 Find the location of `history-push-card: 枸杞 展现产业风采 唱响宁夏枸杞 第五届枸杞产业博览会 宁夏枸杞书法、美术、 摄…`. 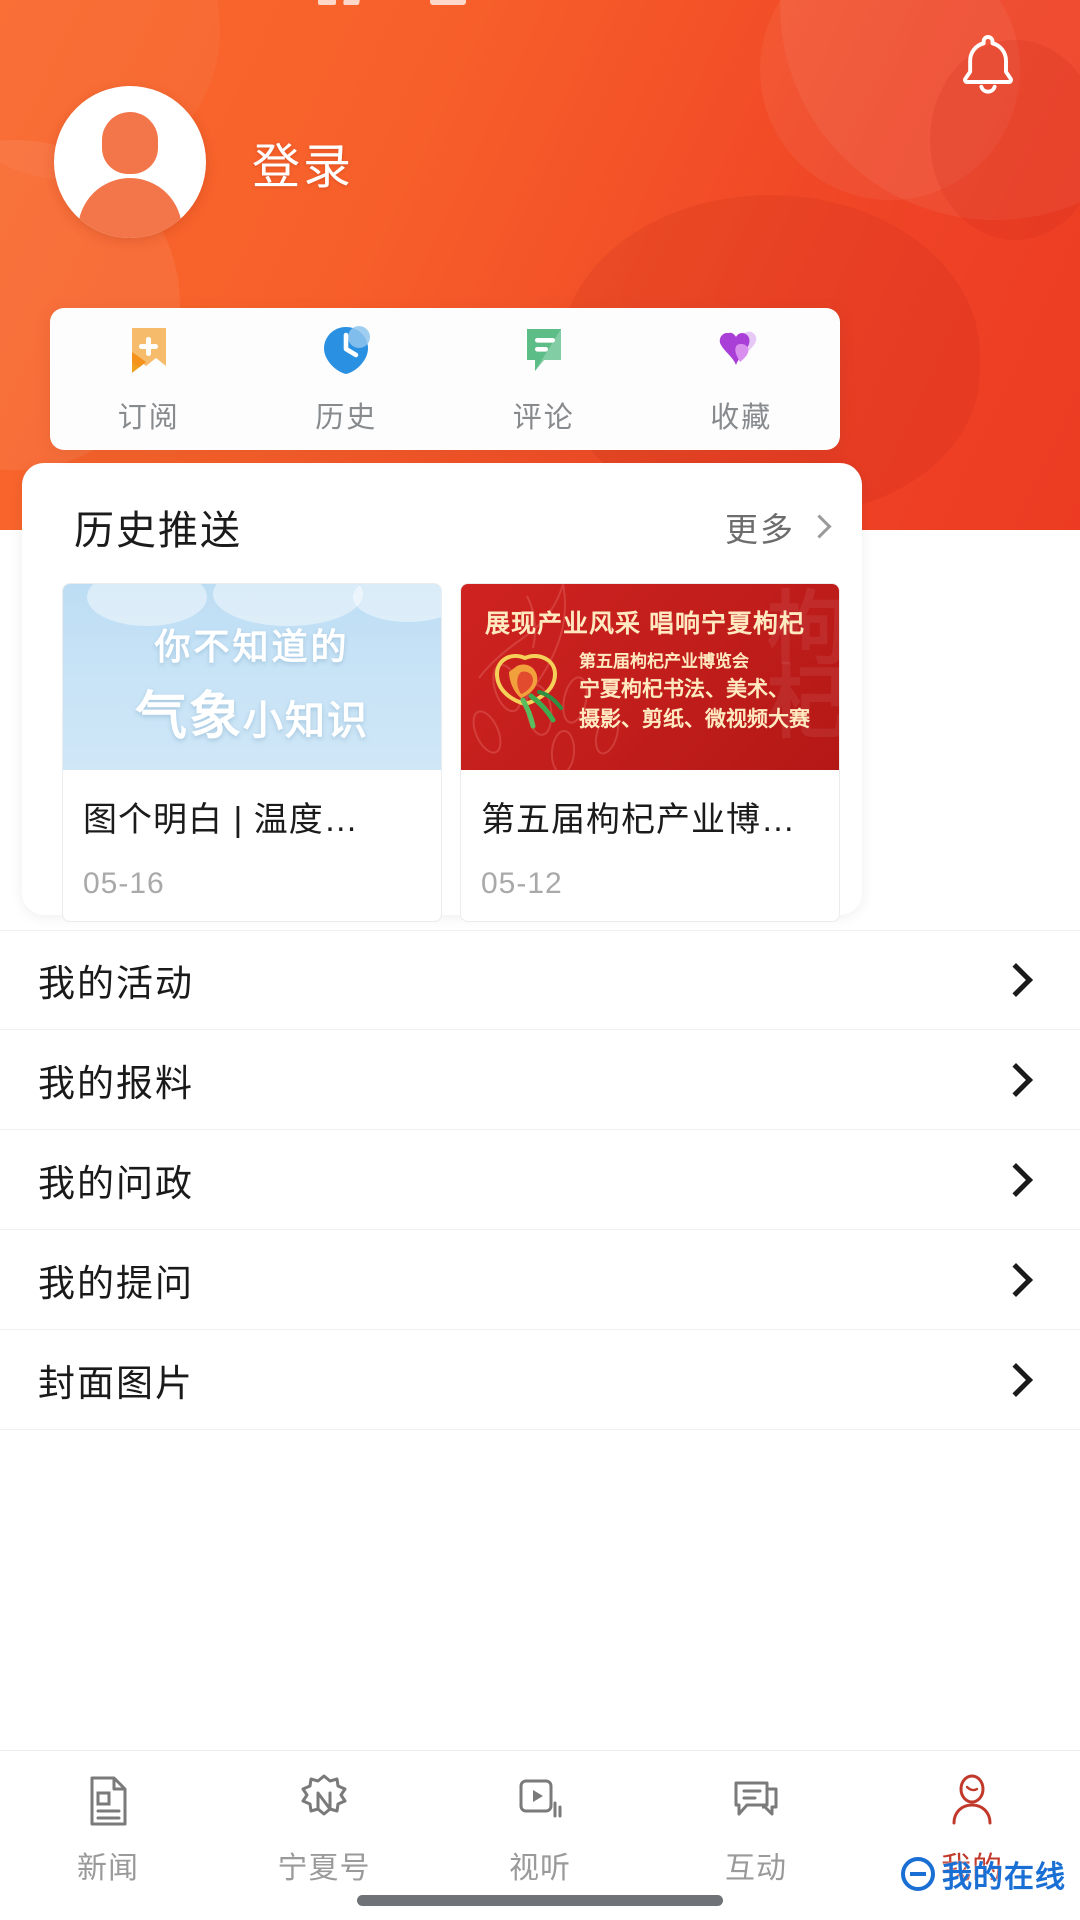

history-push-card: 枸杞 展现产业风采 唱响宁夏枸杞 第五届枸杞产业博览会 宁夏枸杞书法、美术、 摄… is located at coordinates (650, 752).